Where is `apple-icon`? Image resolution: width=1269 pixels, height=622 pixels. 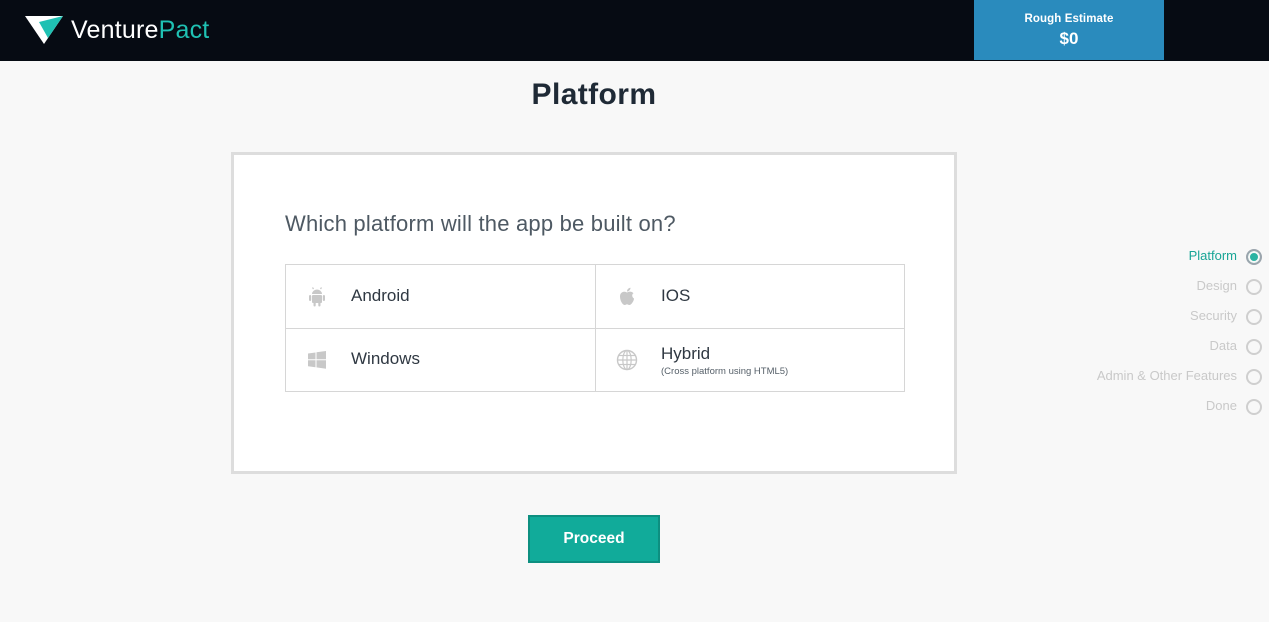
apple-icon is located at coordinates (627, 296).